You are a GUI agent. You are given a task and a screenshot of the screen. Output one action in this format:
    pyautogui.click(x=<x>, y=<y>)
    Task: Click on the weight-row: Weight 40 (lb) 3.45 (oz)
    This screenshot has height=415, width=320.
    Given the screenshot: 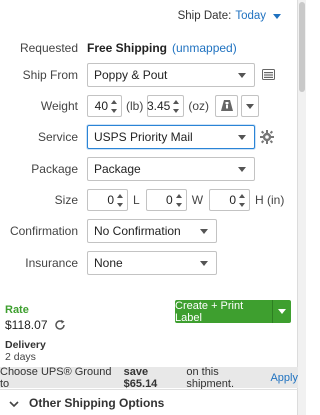 What is the action you would take?
    pyautogui.click(x=149, y=105)
    